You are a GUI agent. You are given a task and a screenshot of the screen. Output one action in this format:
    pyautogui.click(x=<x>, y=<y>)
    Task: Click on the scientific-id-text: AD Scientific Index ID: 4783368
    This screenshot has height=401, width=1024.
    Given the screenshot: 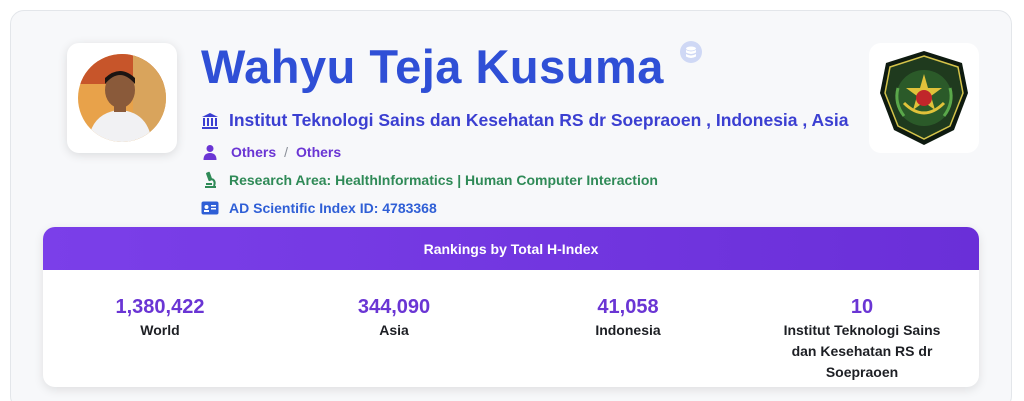 What is the action you would take?
    pyautogui.click(x=333, y=208)
    